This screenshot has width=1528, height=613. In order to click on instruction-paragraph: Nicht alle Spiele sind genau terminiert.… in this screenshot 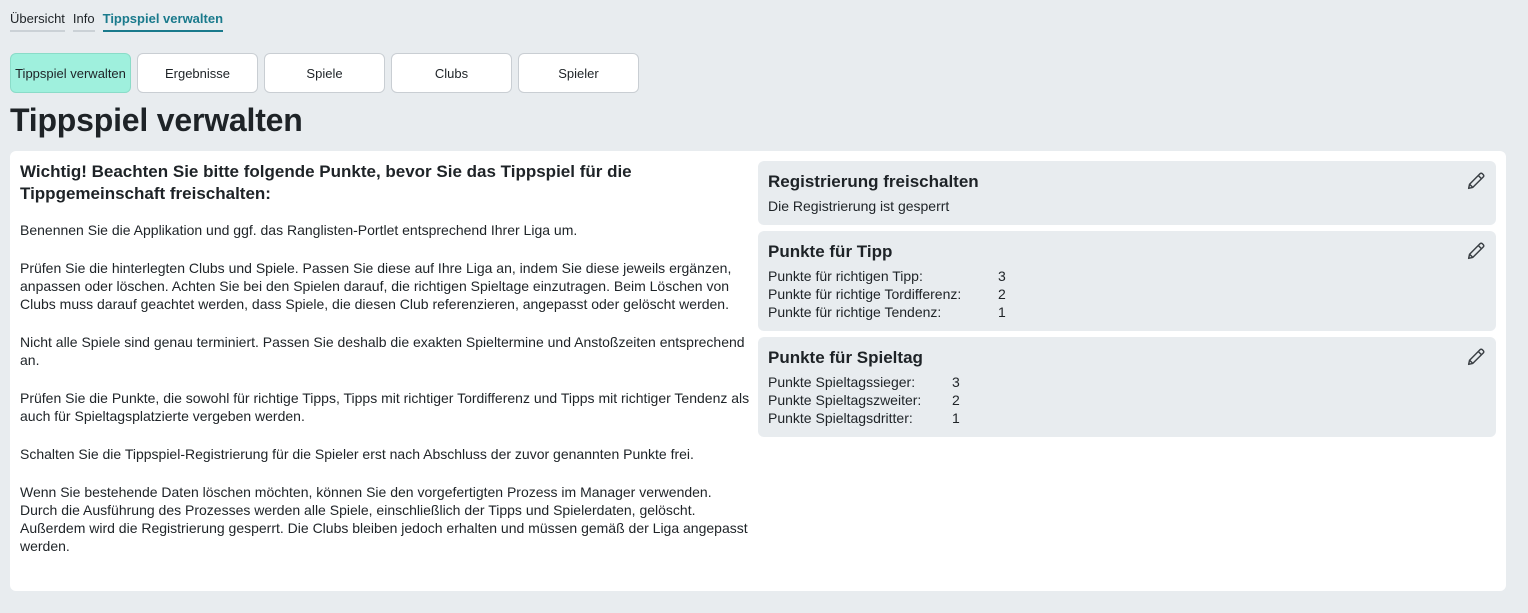, I will do `click(382, 351)`.